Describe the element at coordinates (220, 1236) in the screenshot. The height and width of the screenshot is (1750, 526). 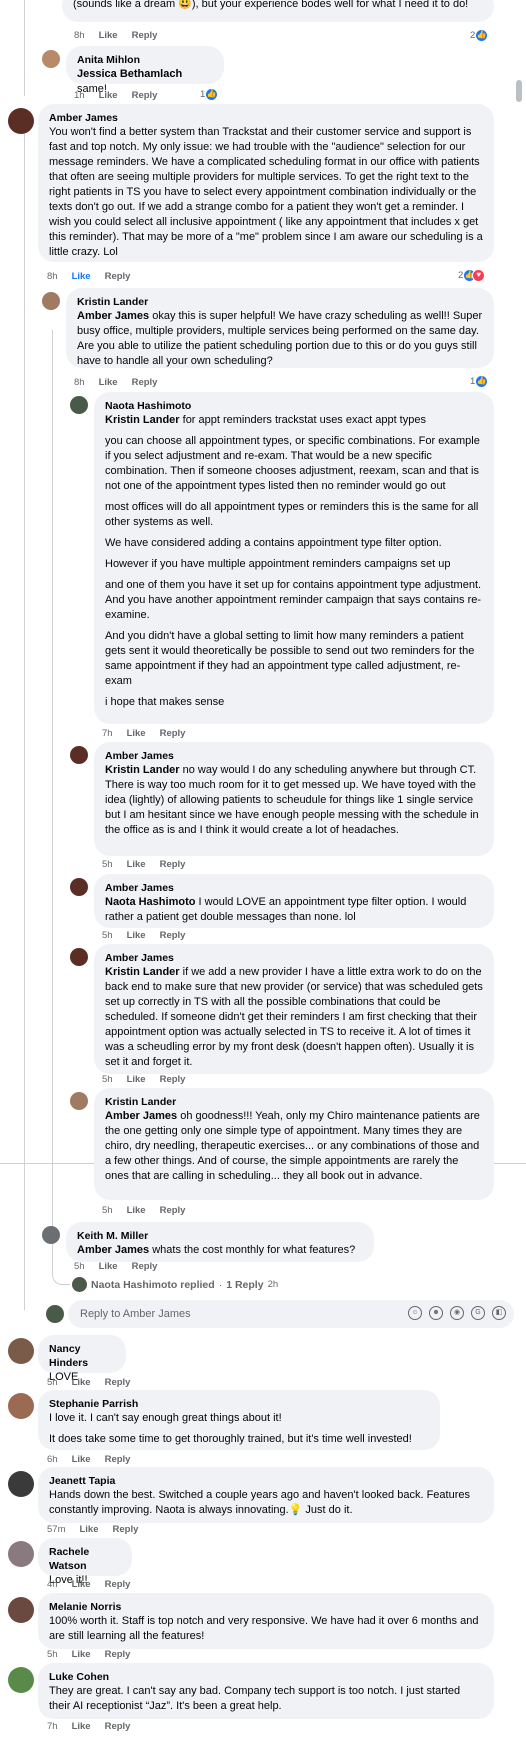
I see `comment-author: Keith M. Miller` at that location.